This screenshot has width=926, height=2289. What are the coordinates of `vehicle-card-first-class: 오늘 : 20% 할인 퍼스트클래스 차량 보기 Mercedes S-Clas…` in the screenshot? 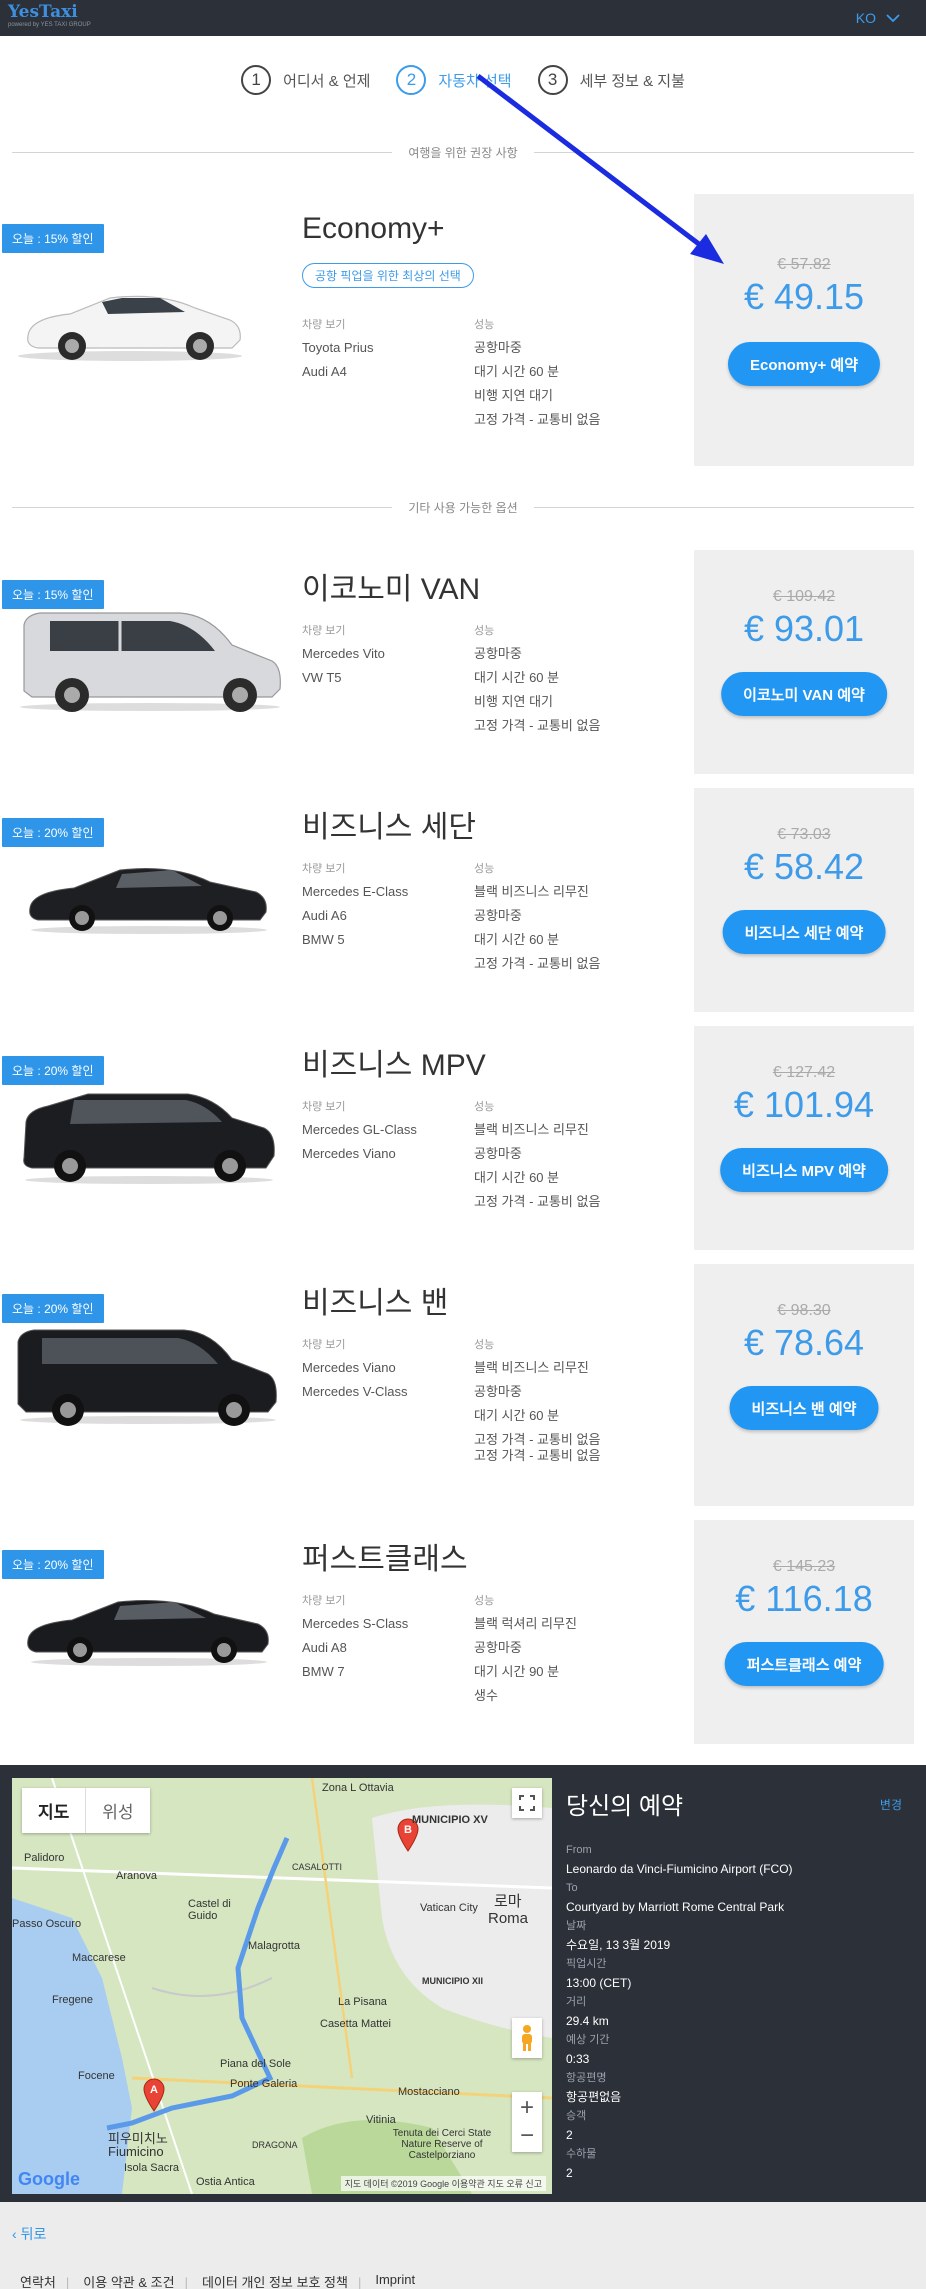 It's located at (463, 1632).